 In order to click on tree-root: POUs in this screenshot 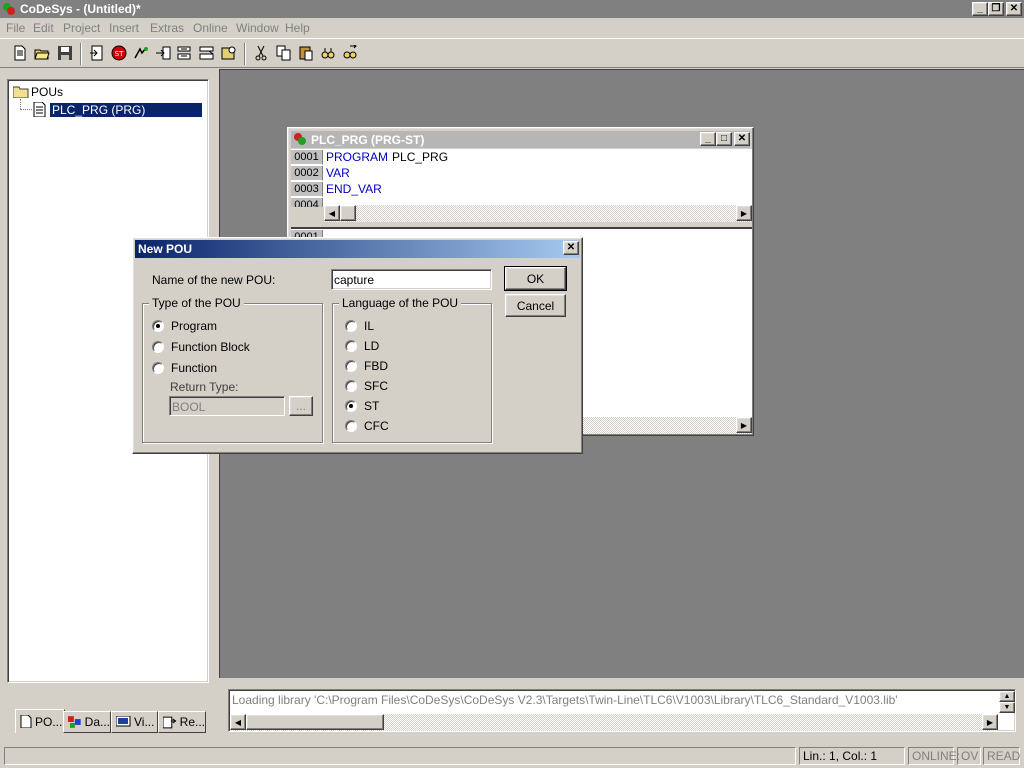, I will do `click(39, 91)`.